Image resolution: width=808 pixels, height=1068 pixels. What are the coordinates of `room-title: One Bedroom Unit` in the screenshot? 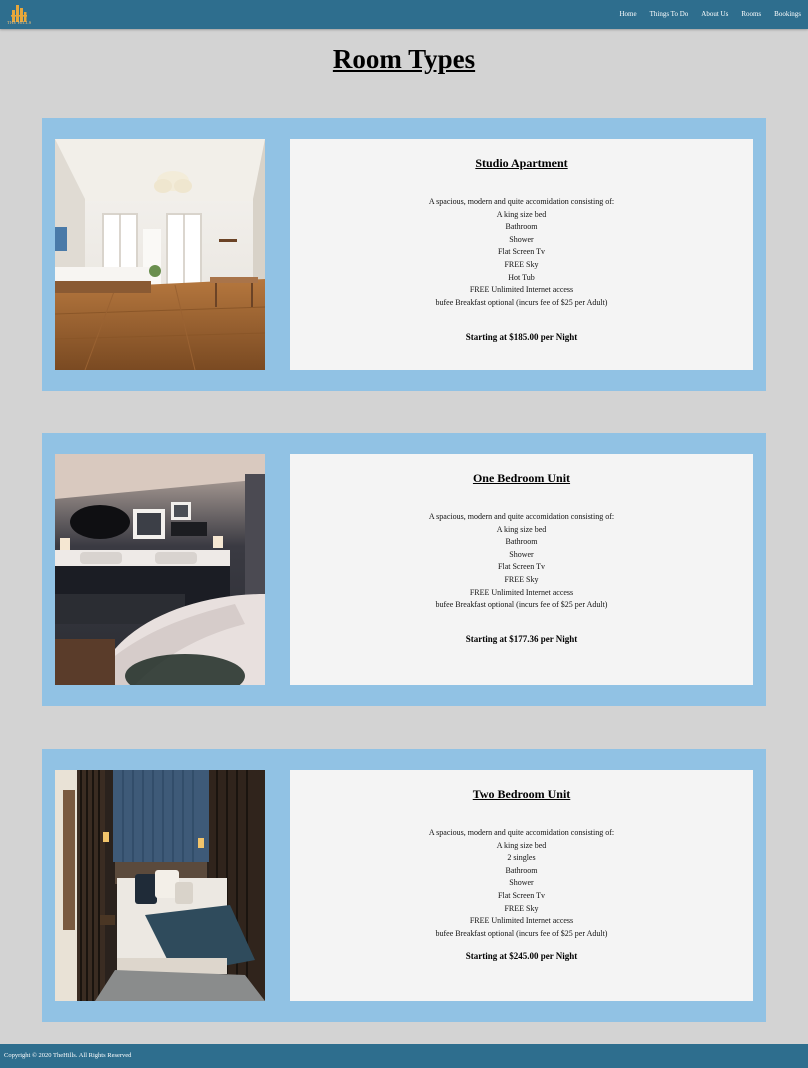 It's located at (521, 478).